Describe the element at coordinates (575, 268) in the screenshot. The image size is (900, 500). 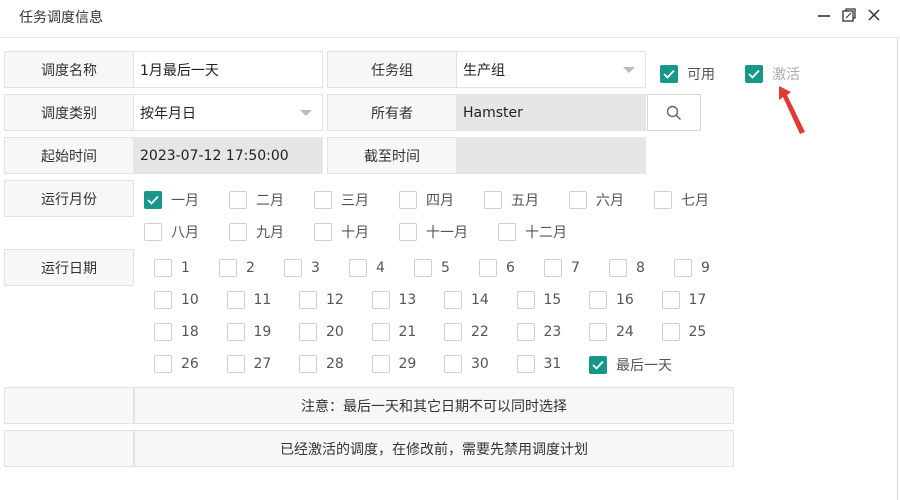
I see `day-label: 7` at that location.